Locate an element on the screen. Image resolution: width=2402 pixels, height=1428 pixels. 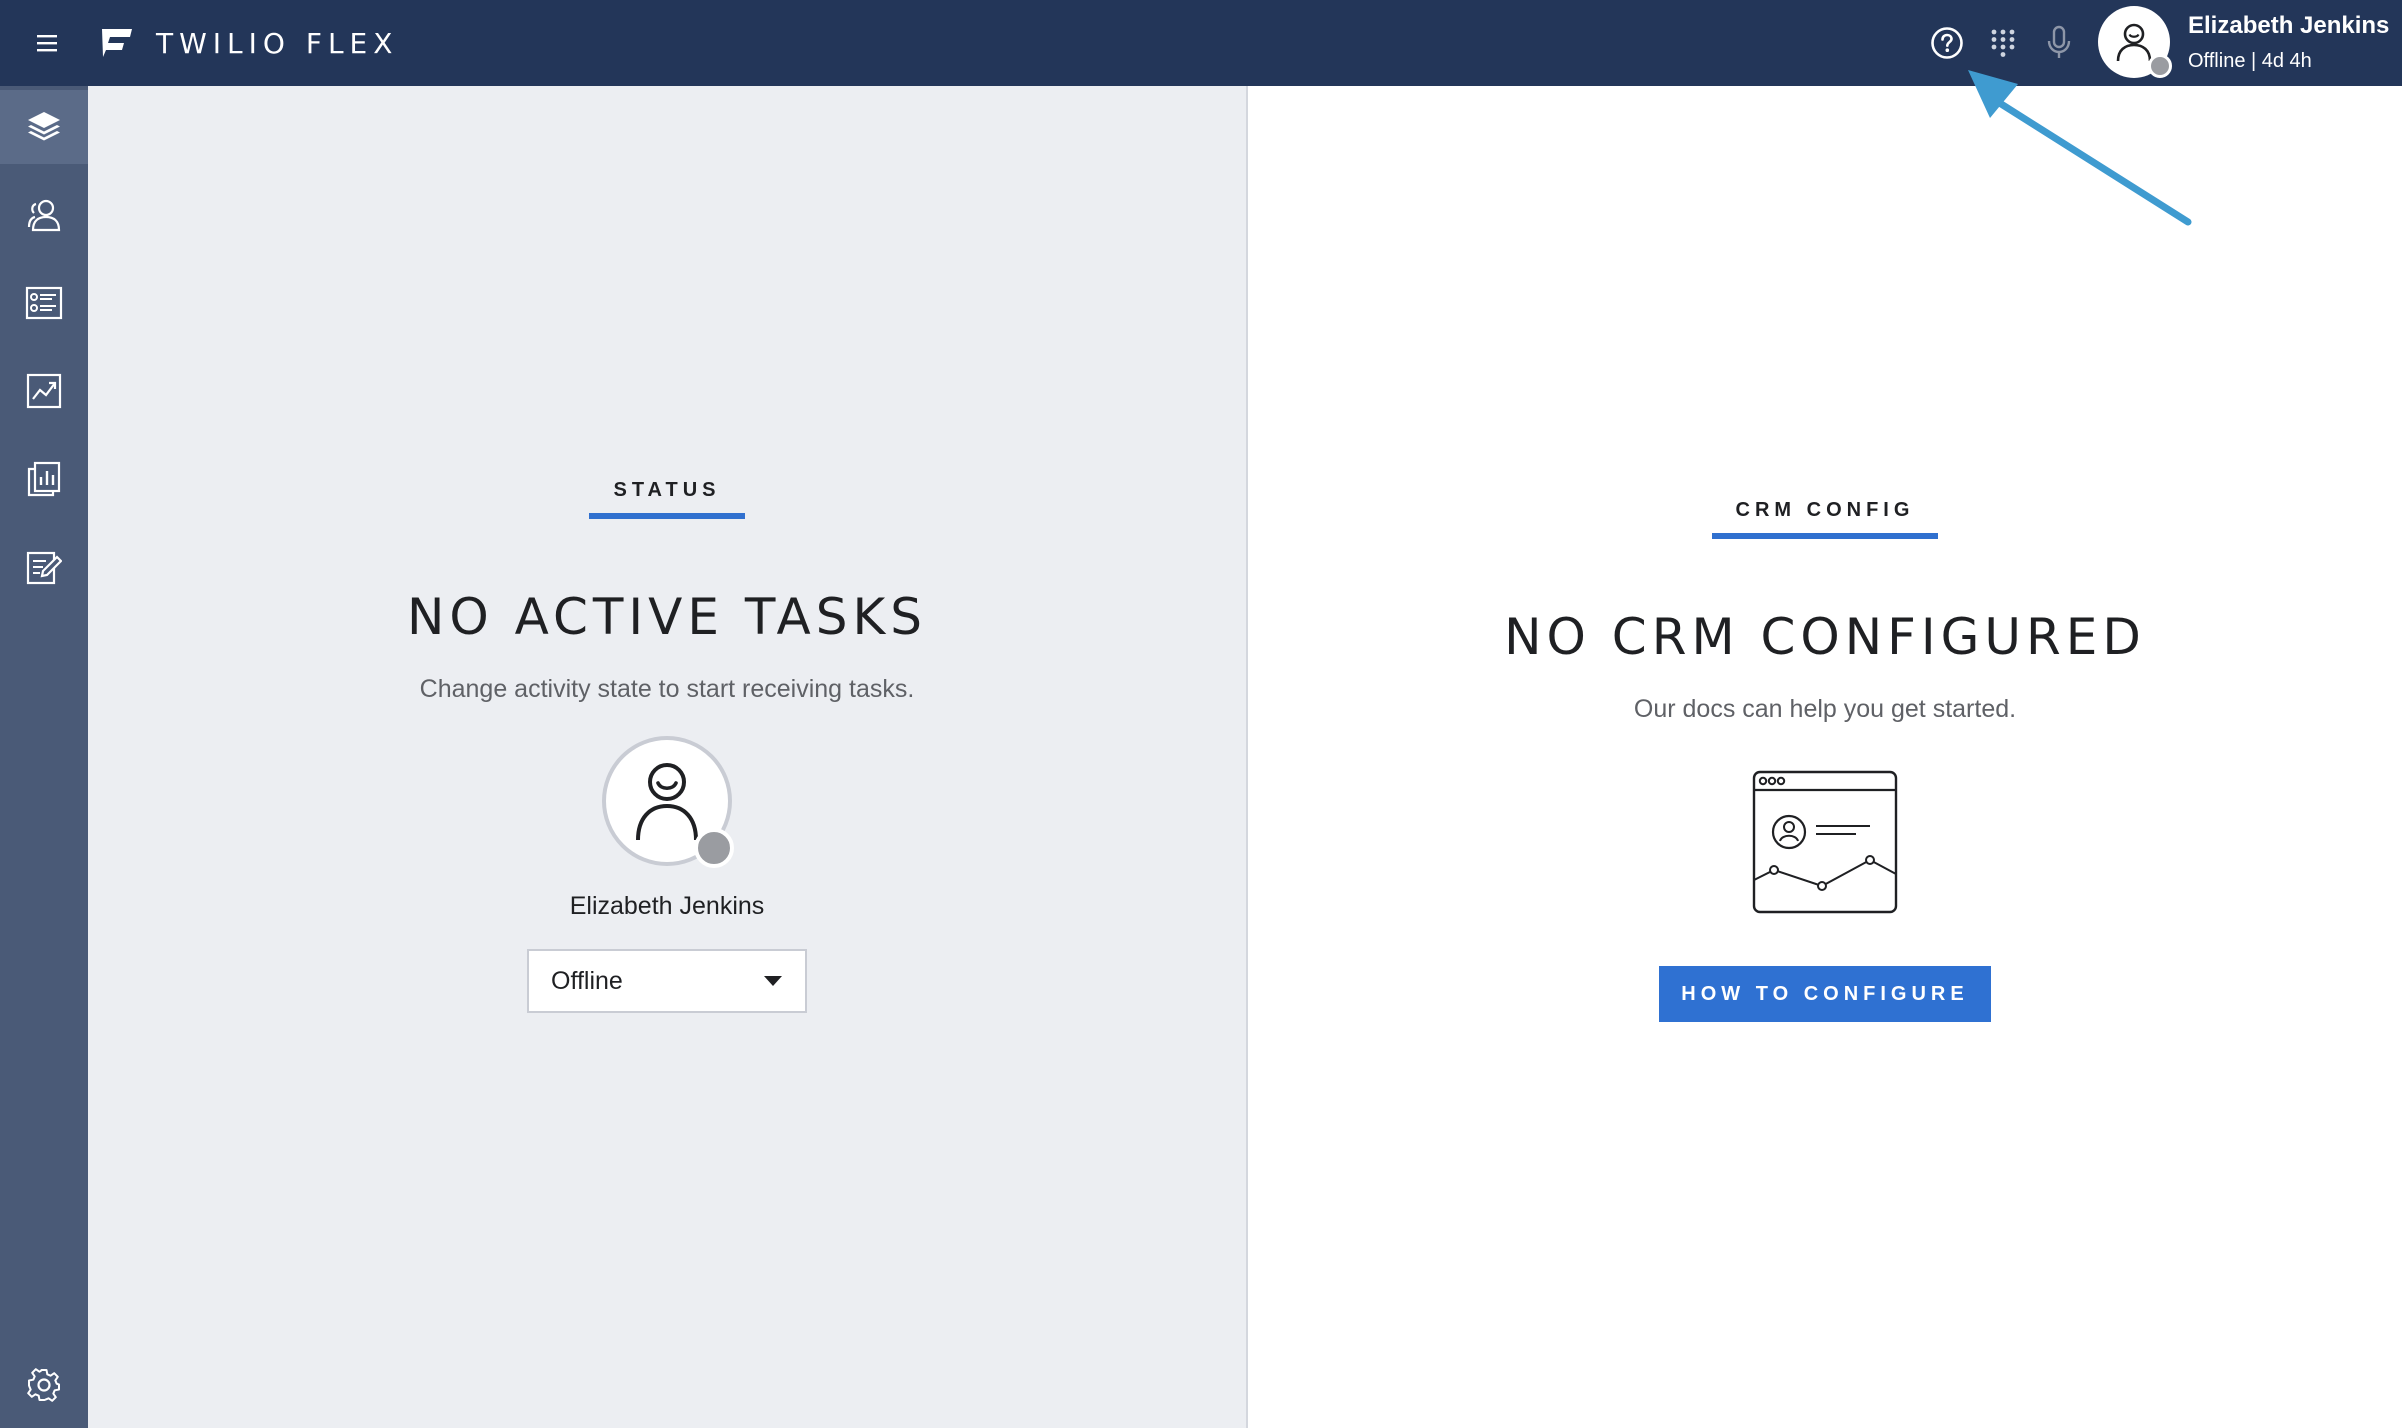
help-icon is located at coordinates (1947, 43).